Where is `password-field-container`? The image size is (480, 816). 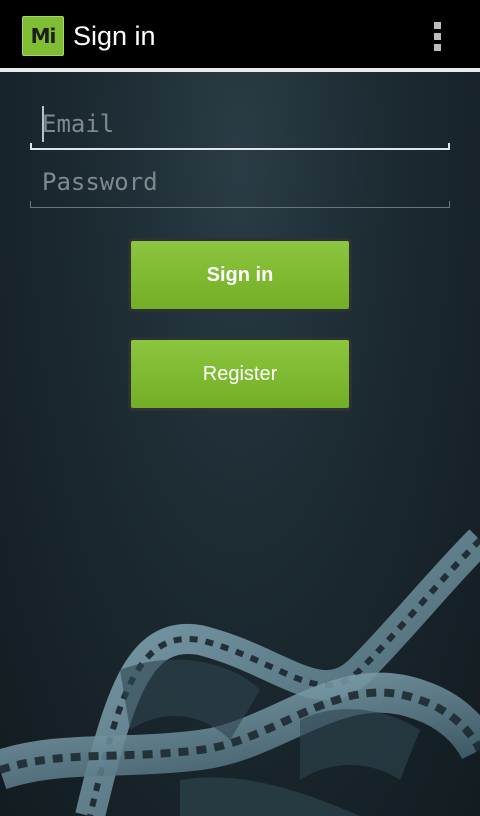 password-field-container is located at coordinates (240, 185).